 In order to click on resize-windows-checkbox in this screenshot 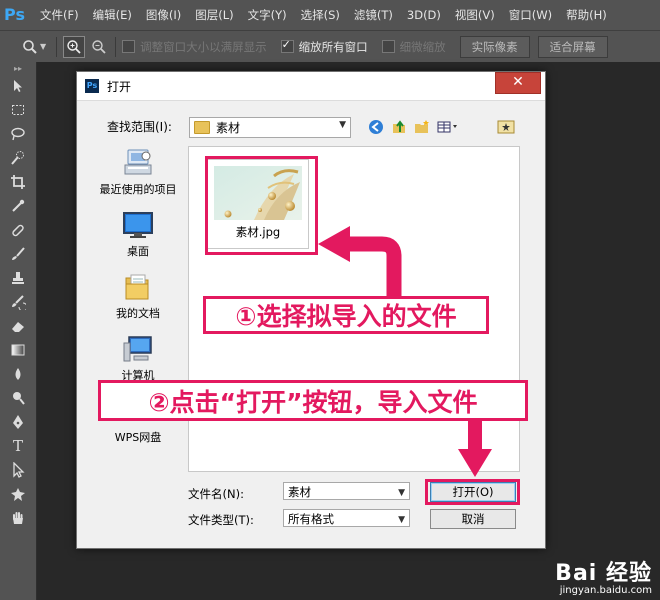, I will do `click(129, 46)`.